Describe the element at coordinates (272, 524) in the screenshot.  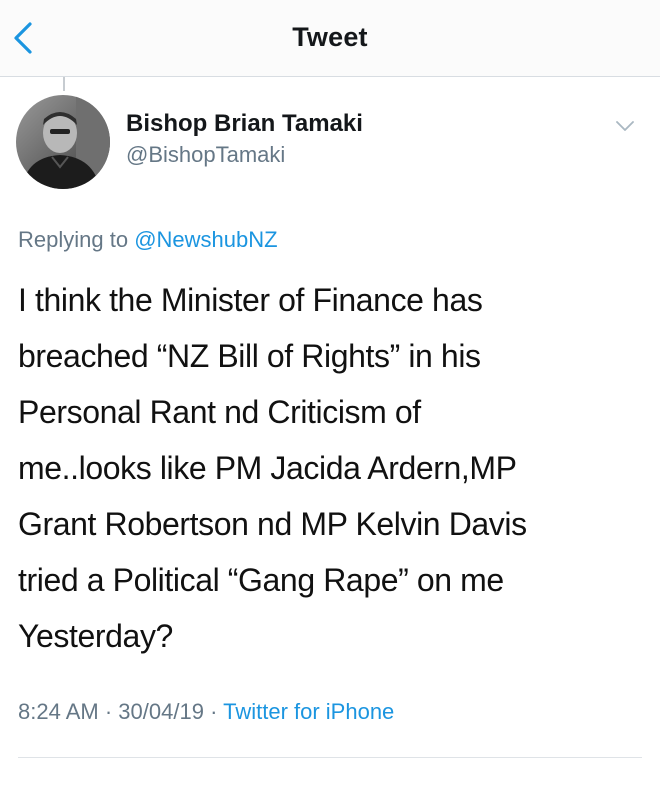
I see `tweet-text-line: Grant Robertson nd MP Kelvin Davis` at that location.